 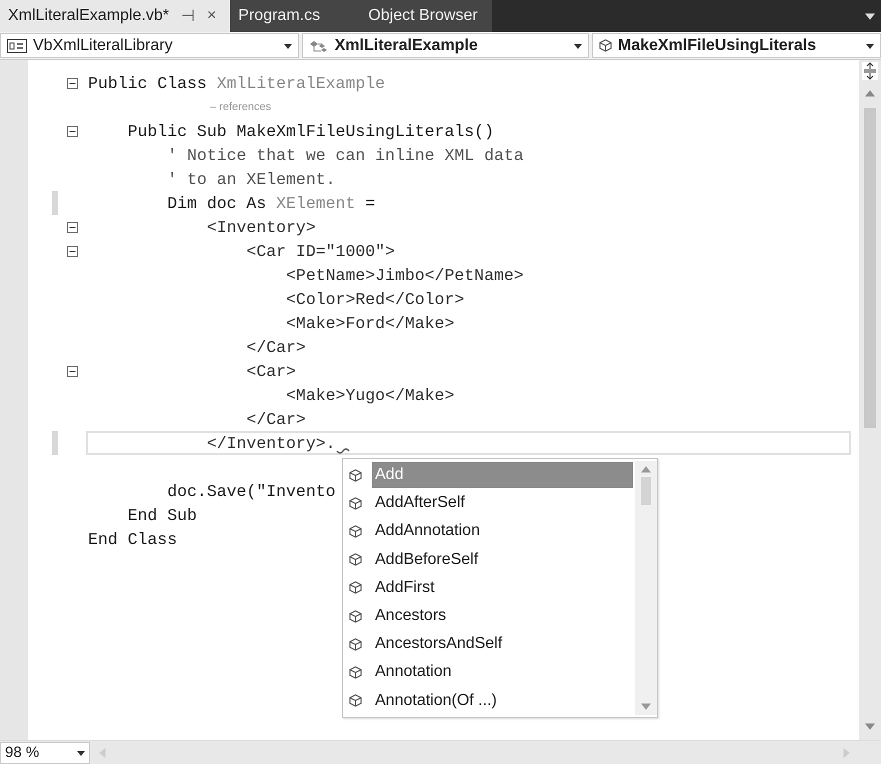 What do you see at coordinates (161, 515) in the screenshot?
I see `code-line: End Sub` at bounding box center [161, 515].